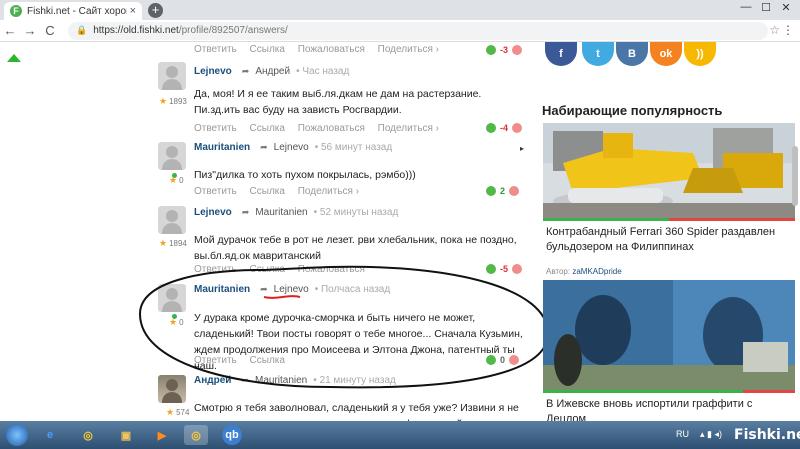  I want to click on browser-tab: F Fishki.net - Сайт хорошего настр ×, so click(73, 11).